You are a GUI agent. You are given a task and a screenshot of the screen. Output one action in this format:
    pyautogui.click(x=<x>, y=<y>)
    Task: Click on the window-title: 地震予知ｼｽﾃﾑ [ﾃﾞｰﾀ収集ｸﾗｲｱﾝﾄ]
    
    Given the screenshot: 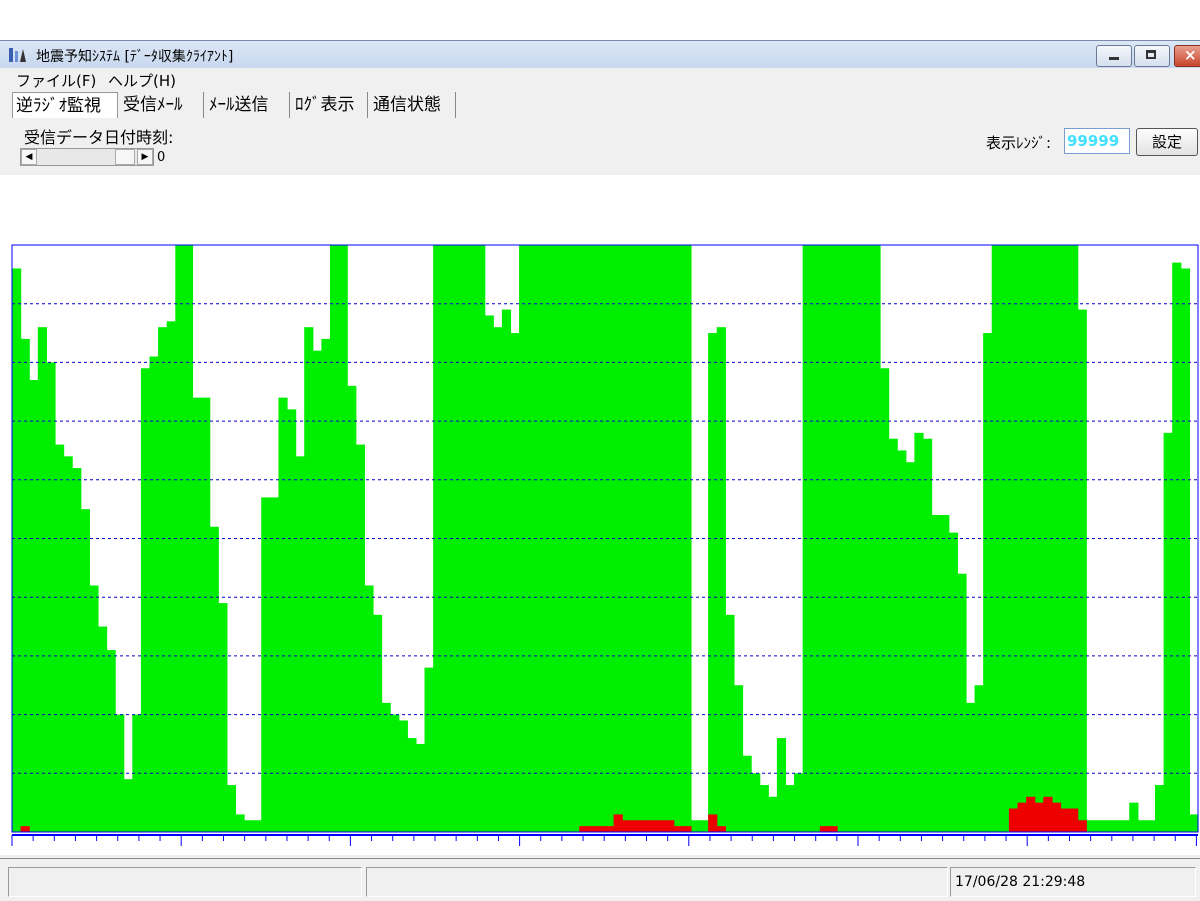 What is the action you would take?
    pyautogui.click(x=135, y=57)
    